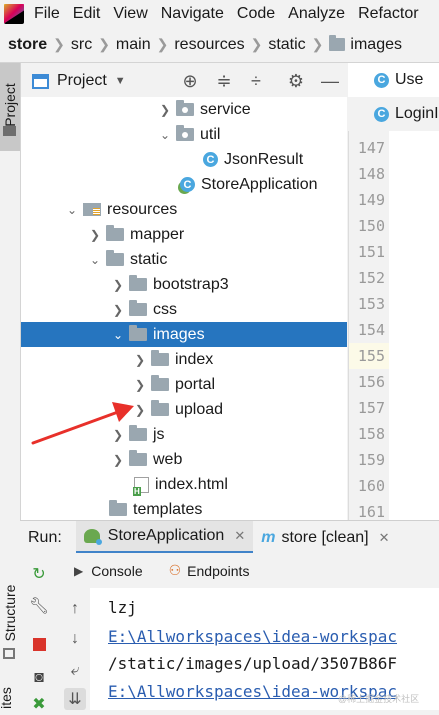 The image size is (439, 715). Describe the element at coordinates (120, 81) in the screenshot. I see `chevron-down-icon: ▼` at that location.